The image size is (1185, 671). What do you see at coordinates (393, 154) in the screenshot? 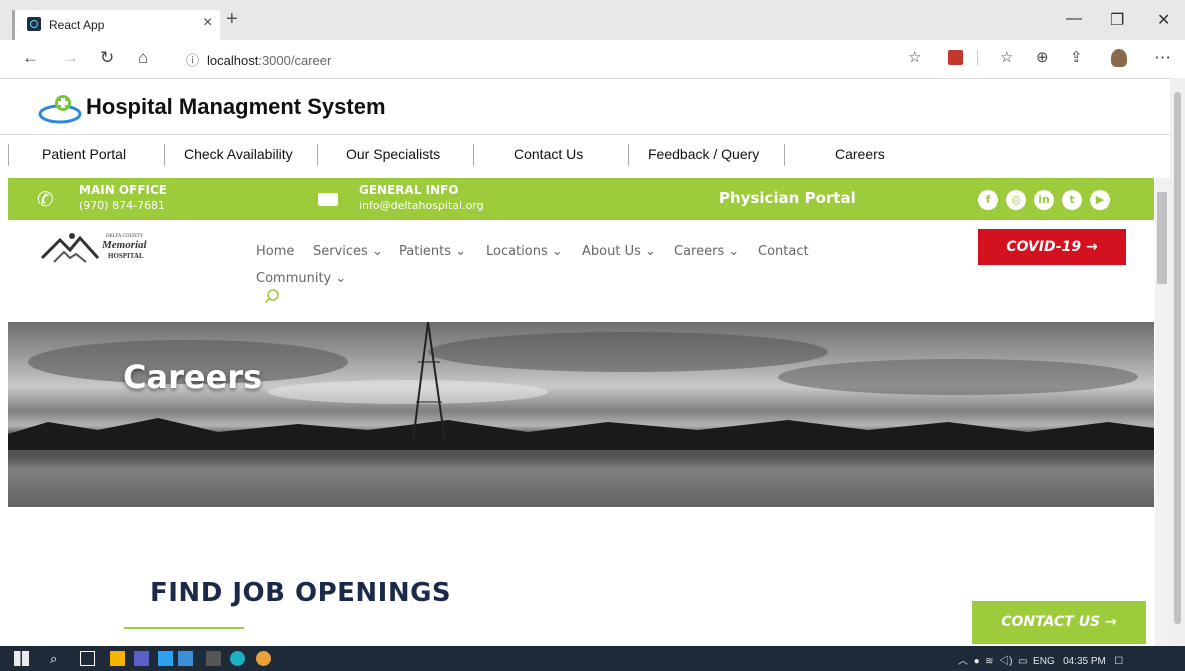
I see `nav-our-specialists: Our Specialists` at bounding box center [393, 154].